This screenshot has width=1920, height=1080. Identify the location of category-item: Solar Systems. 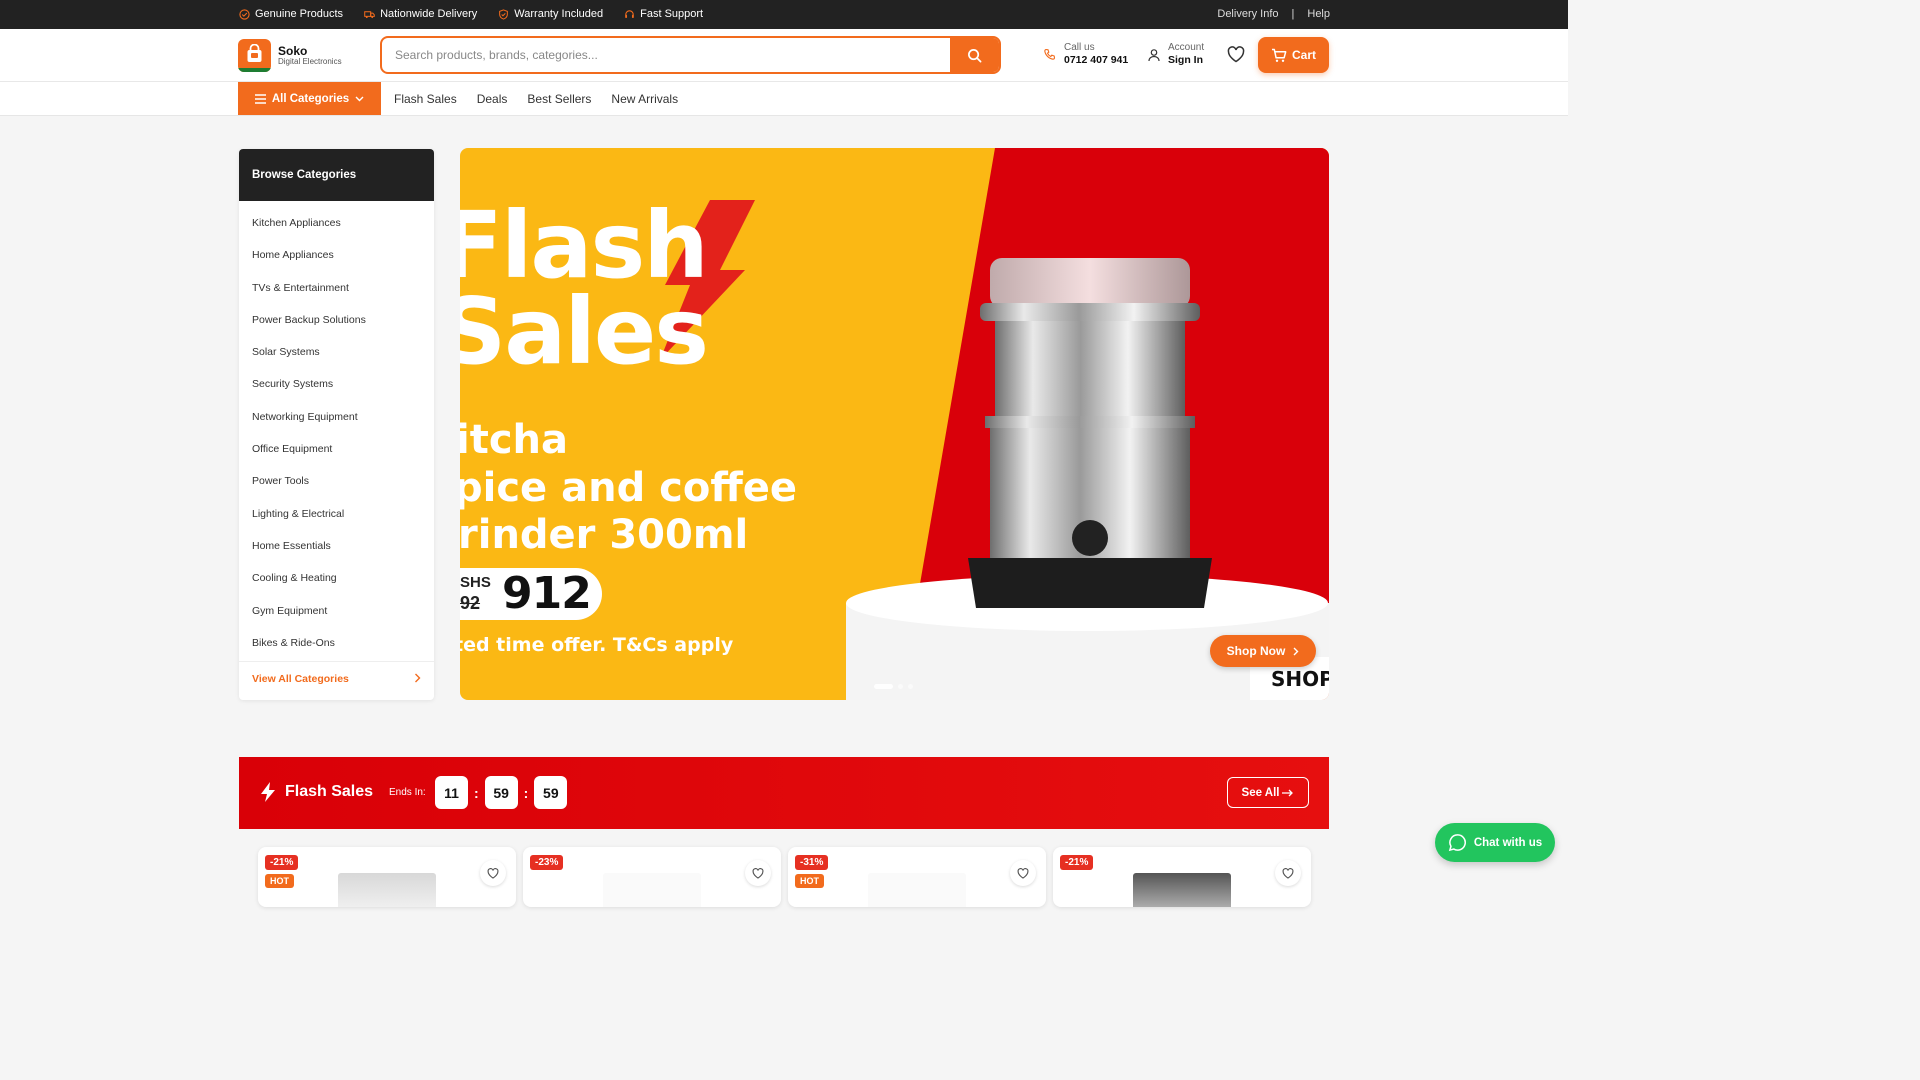
(336, 358).